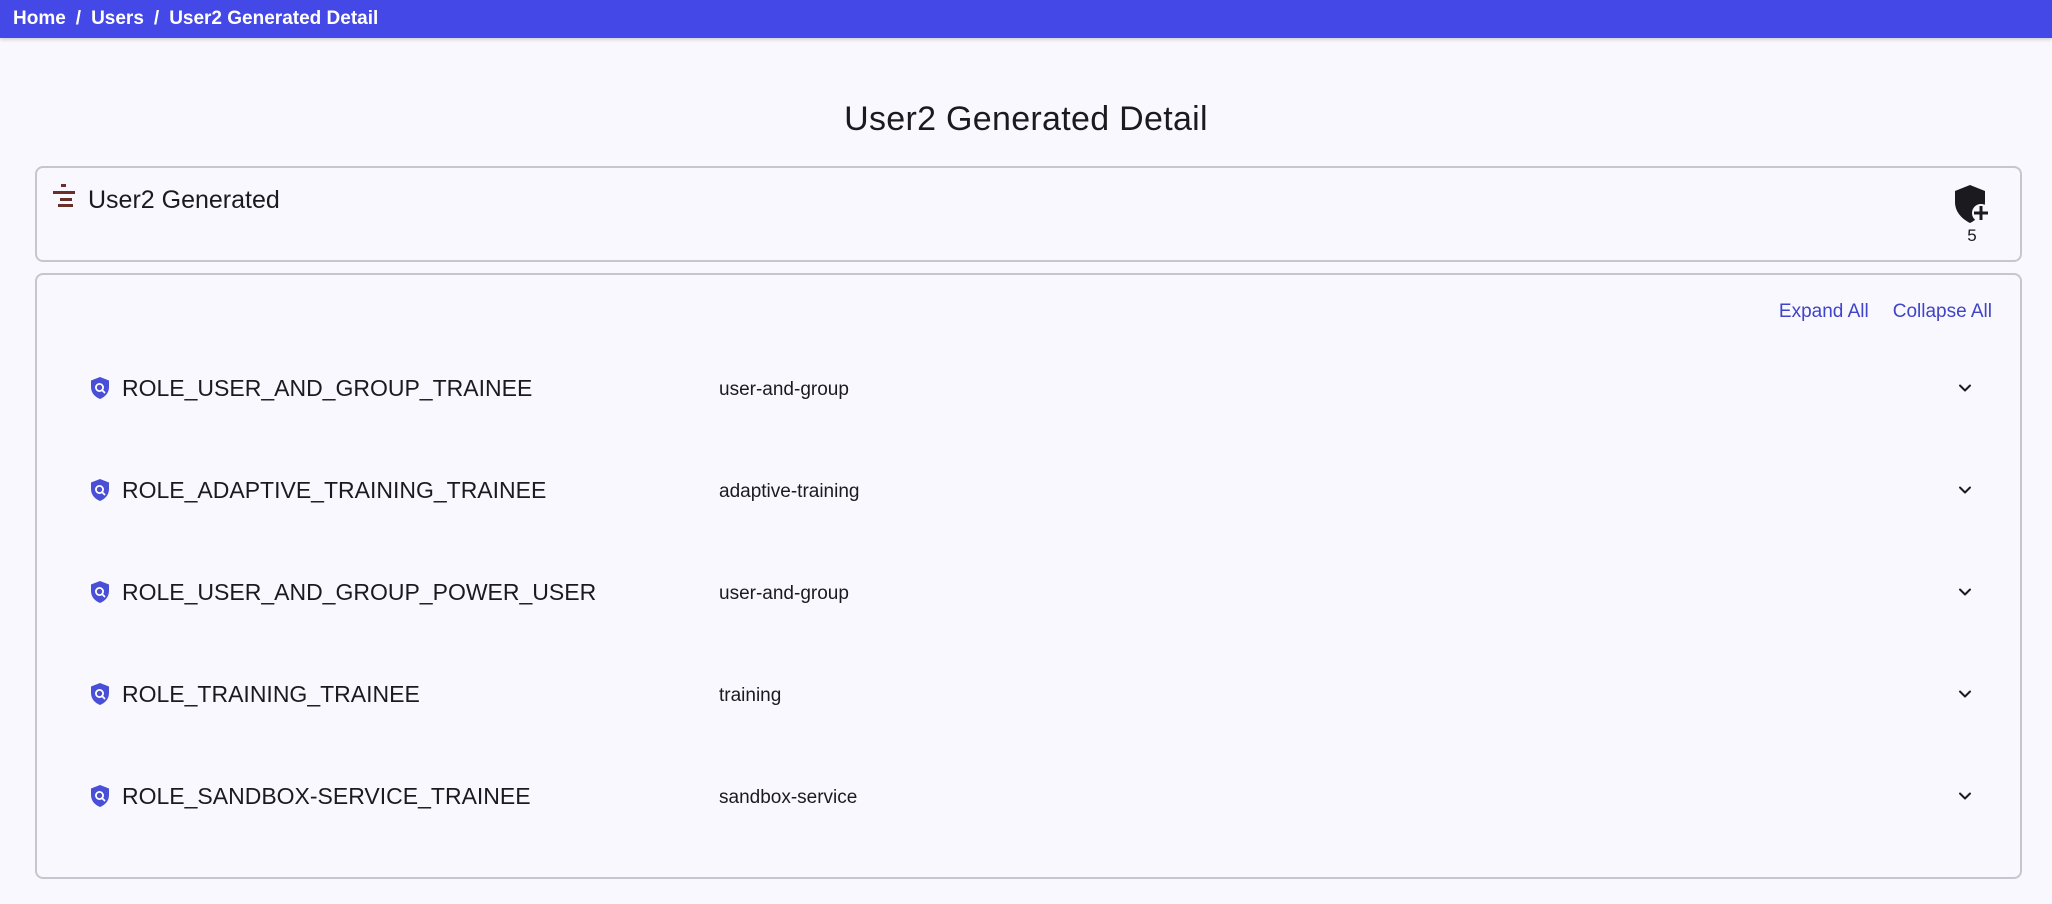 The width and height of the screenshot is (2052, 904). I want to click on role-service: training, so click(750, 695).